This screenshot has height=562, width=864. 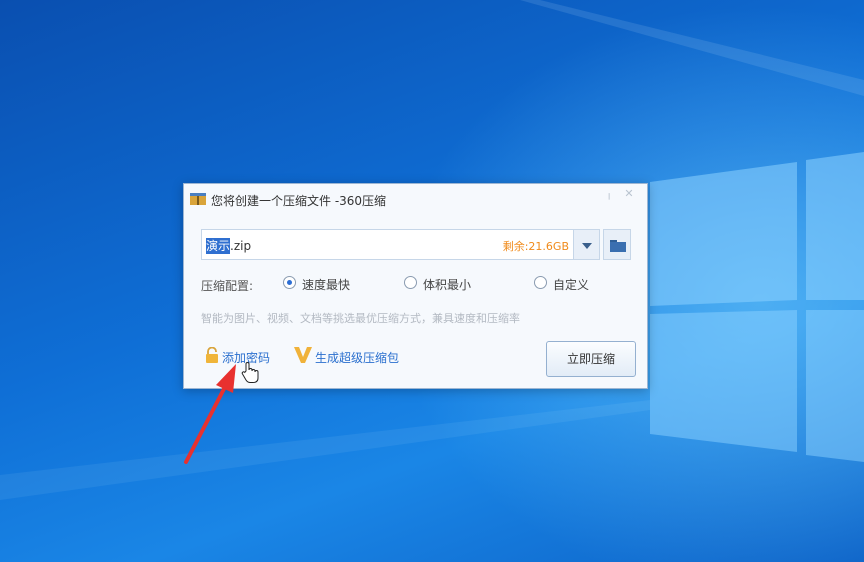 I want to click on hand-cursor-icon, so click(x=250, y=372).